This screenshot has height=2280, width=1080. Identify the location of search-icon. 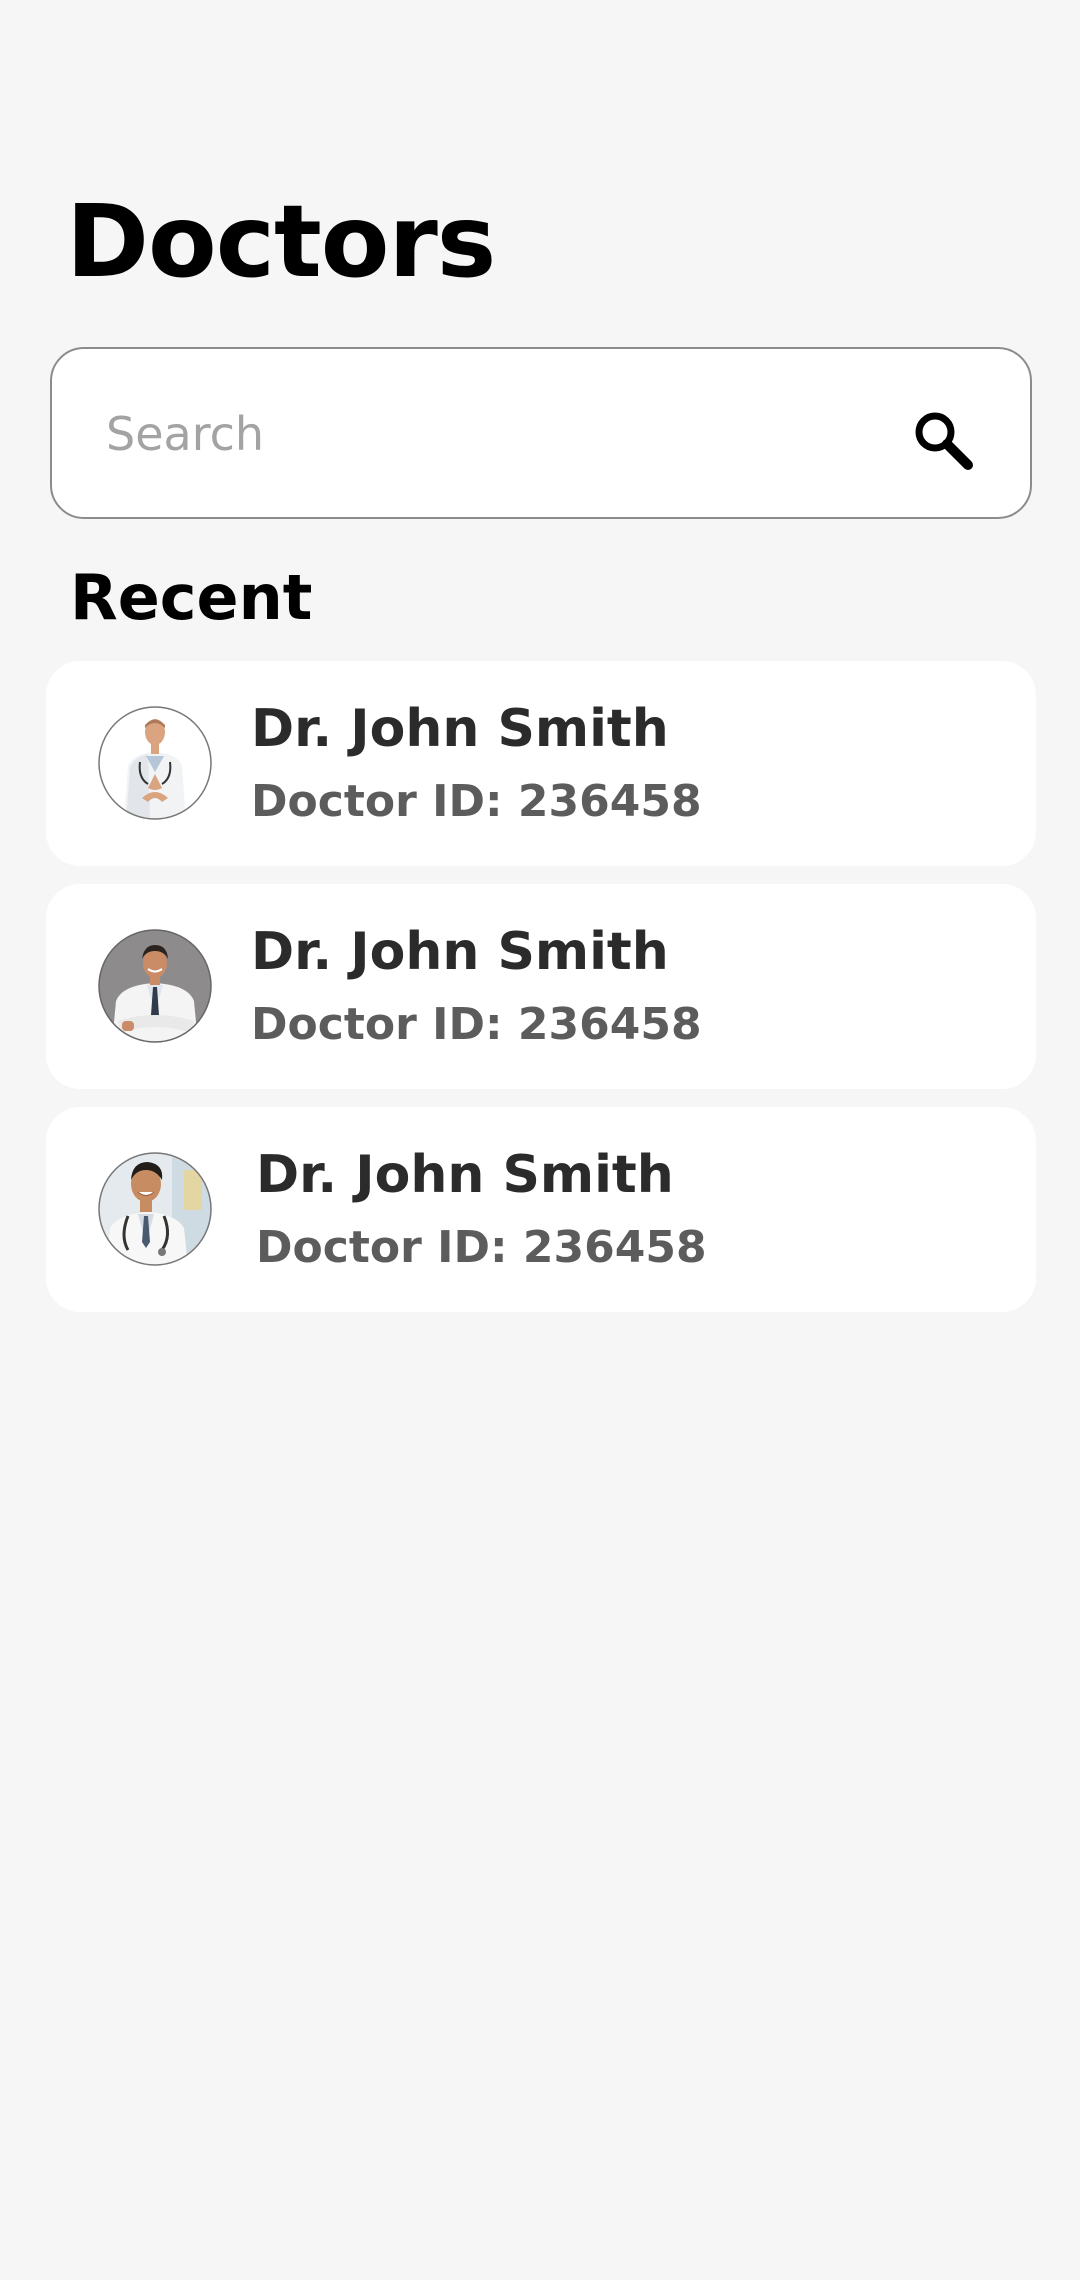
(943, 440).